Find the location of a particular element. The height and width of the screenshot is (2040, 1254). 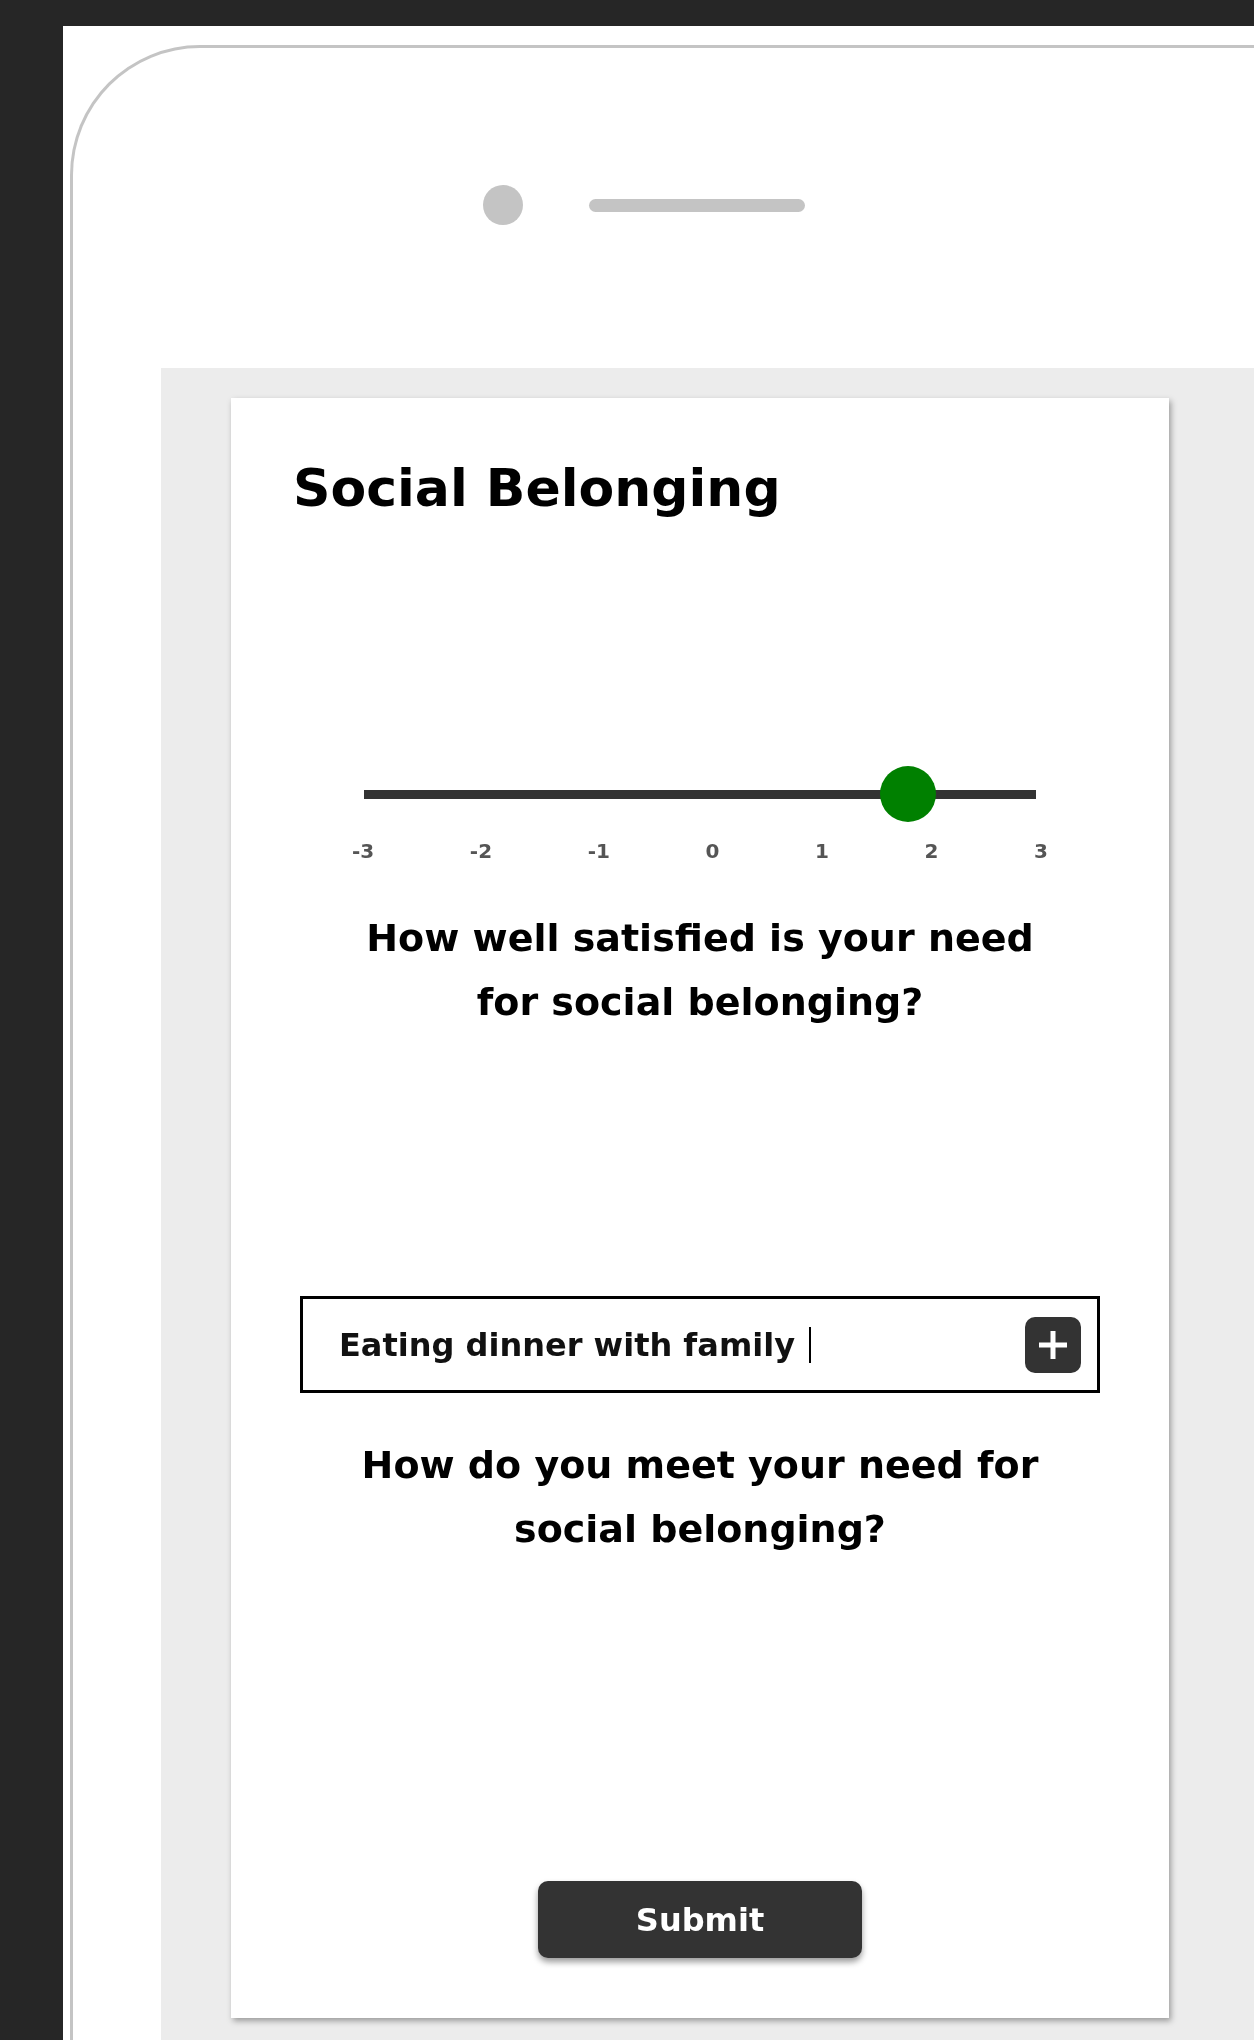

add-button is located at coordinates (1053, 1344).